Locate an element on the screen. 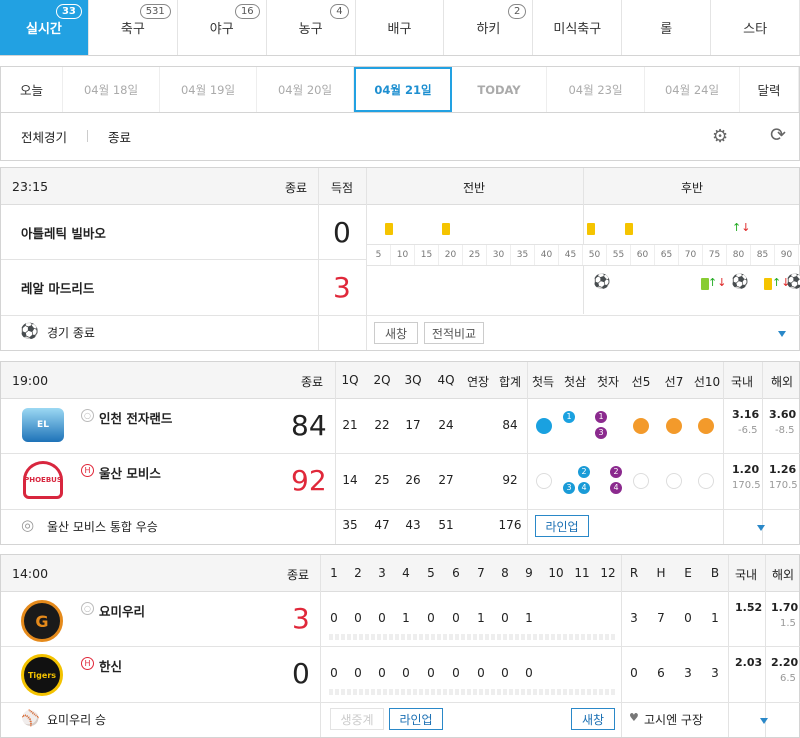  three-dot: 2 is located at coordinates (584, 472).